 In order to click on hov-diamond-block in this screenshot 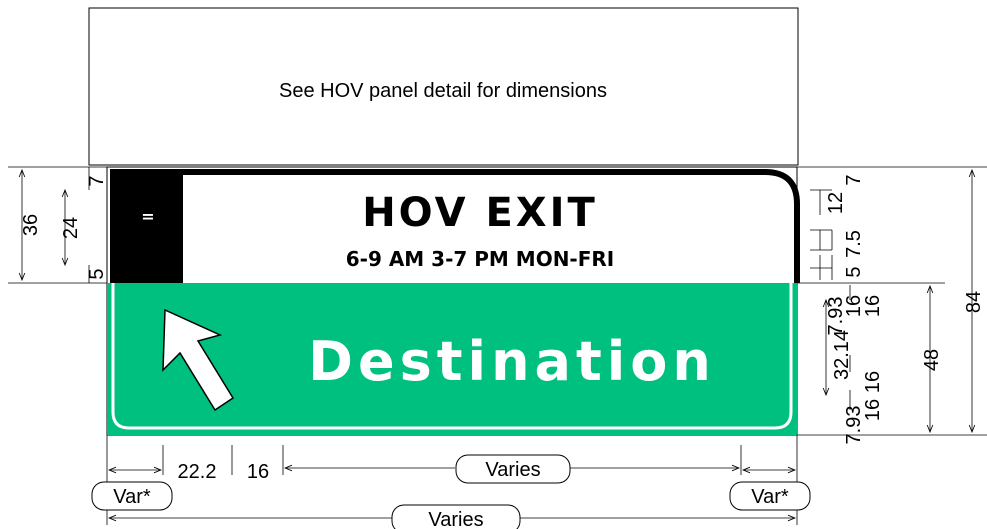, I will do `click(148, 227)`.